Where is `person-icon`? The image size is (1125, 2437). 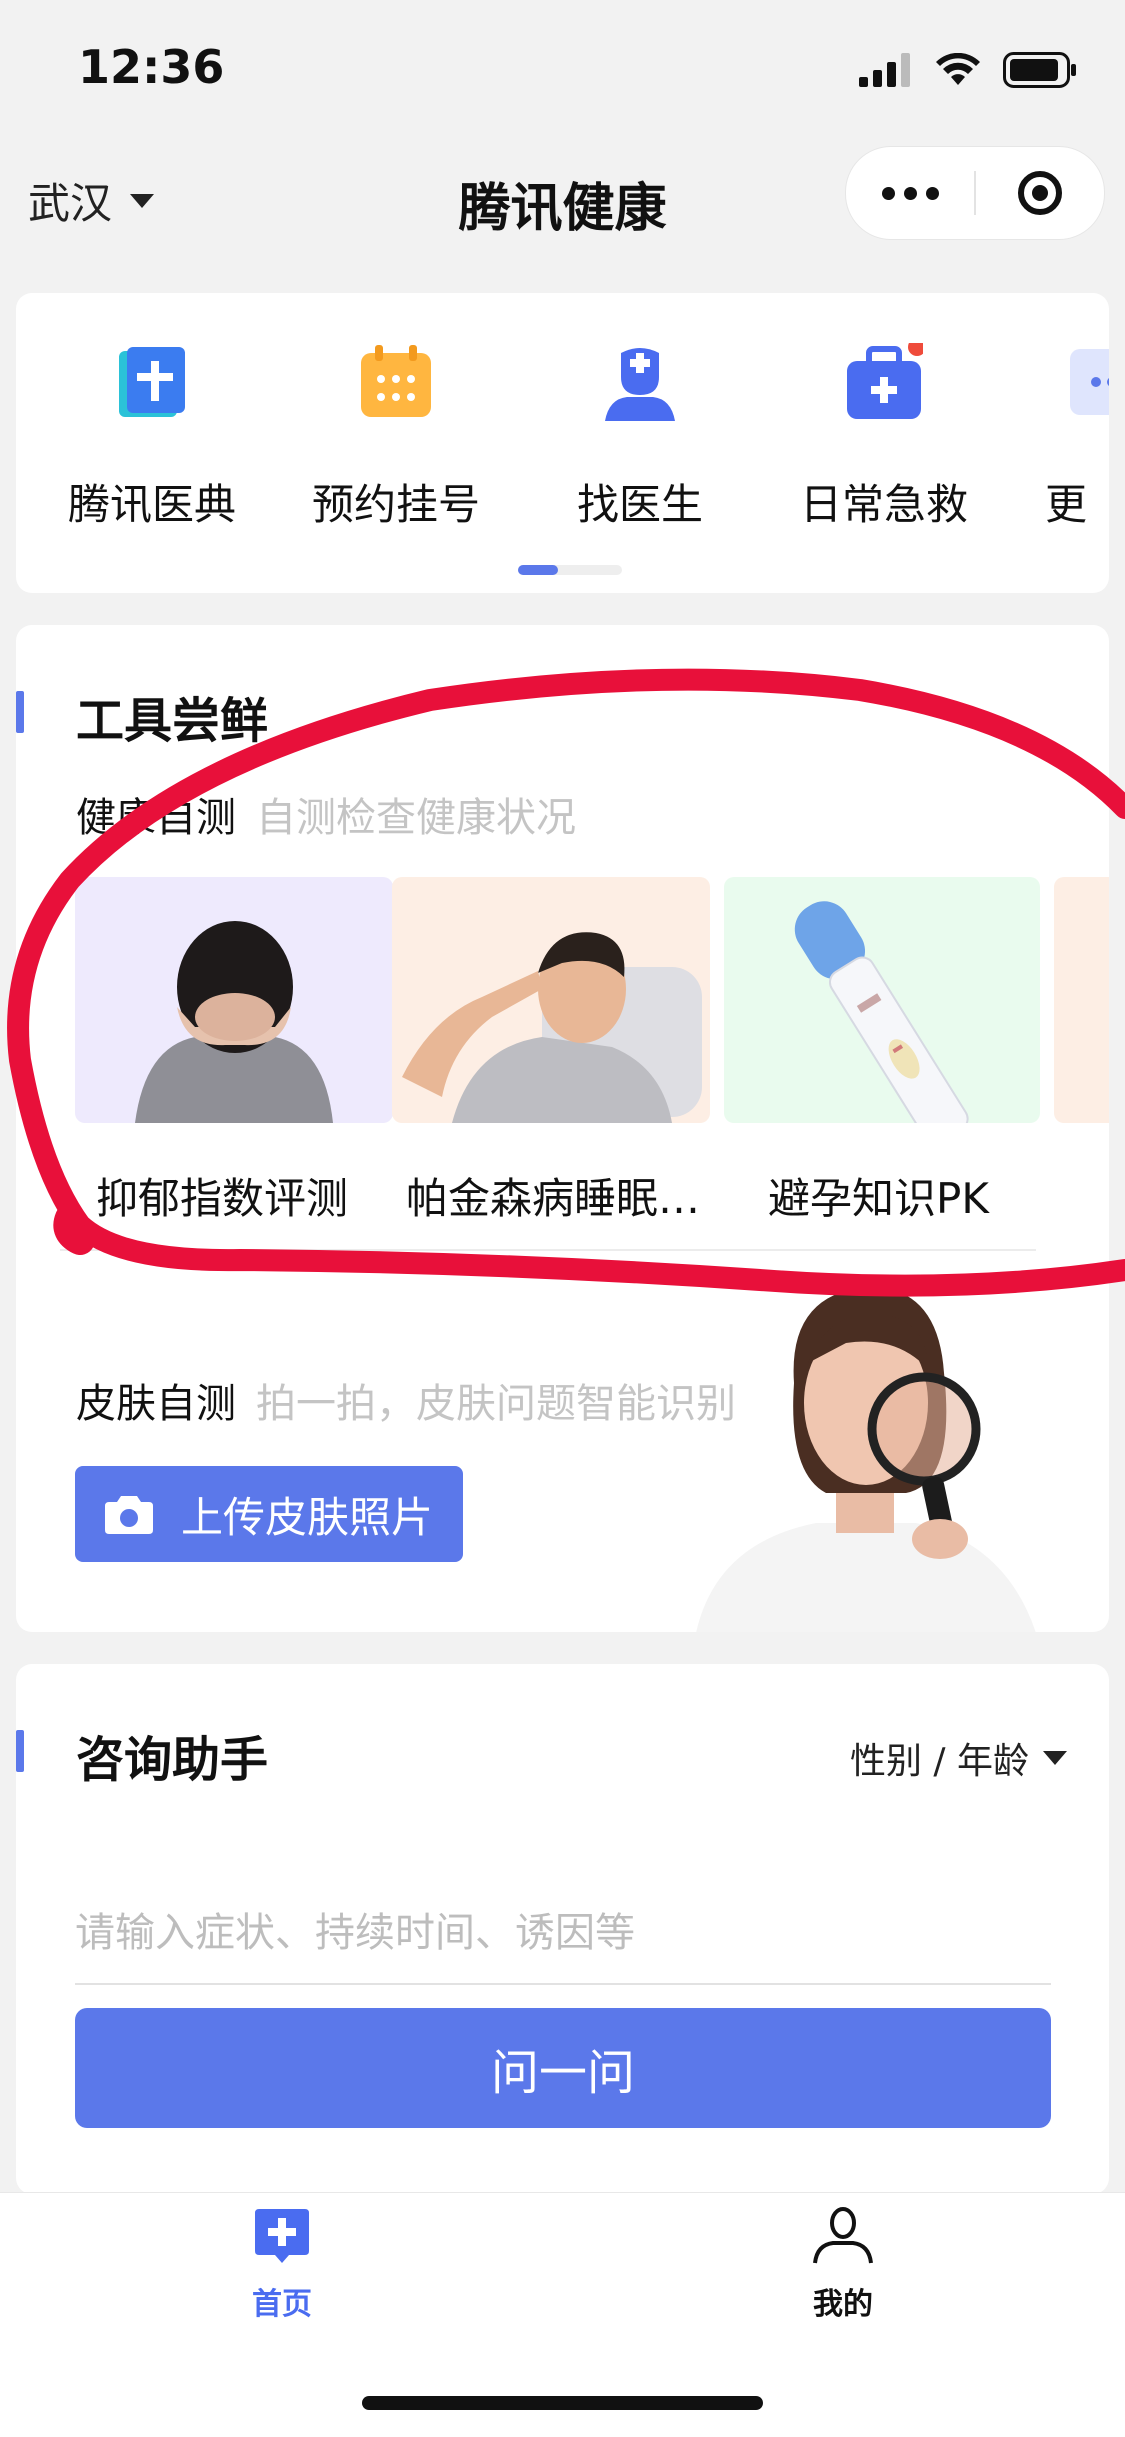 person-icon is located at coordinates (843, 2235).